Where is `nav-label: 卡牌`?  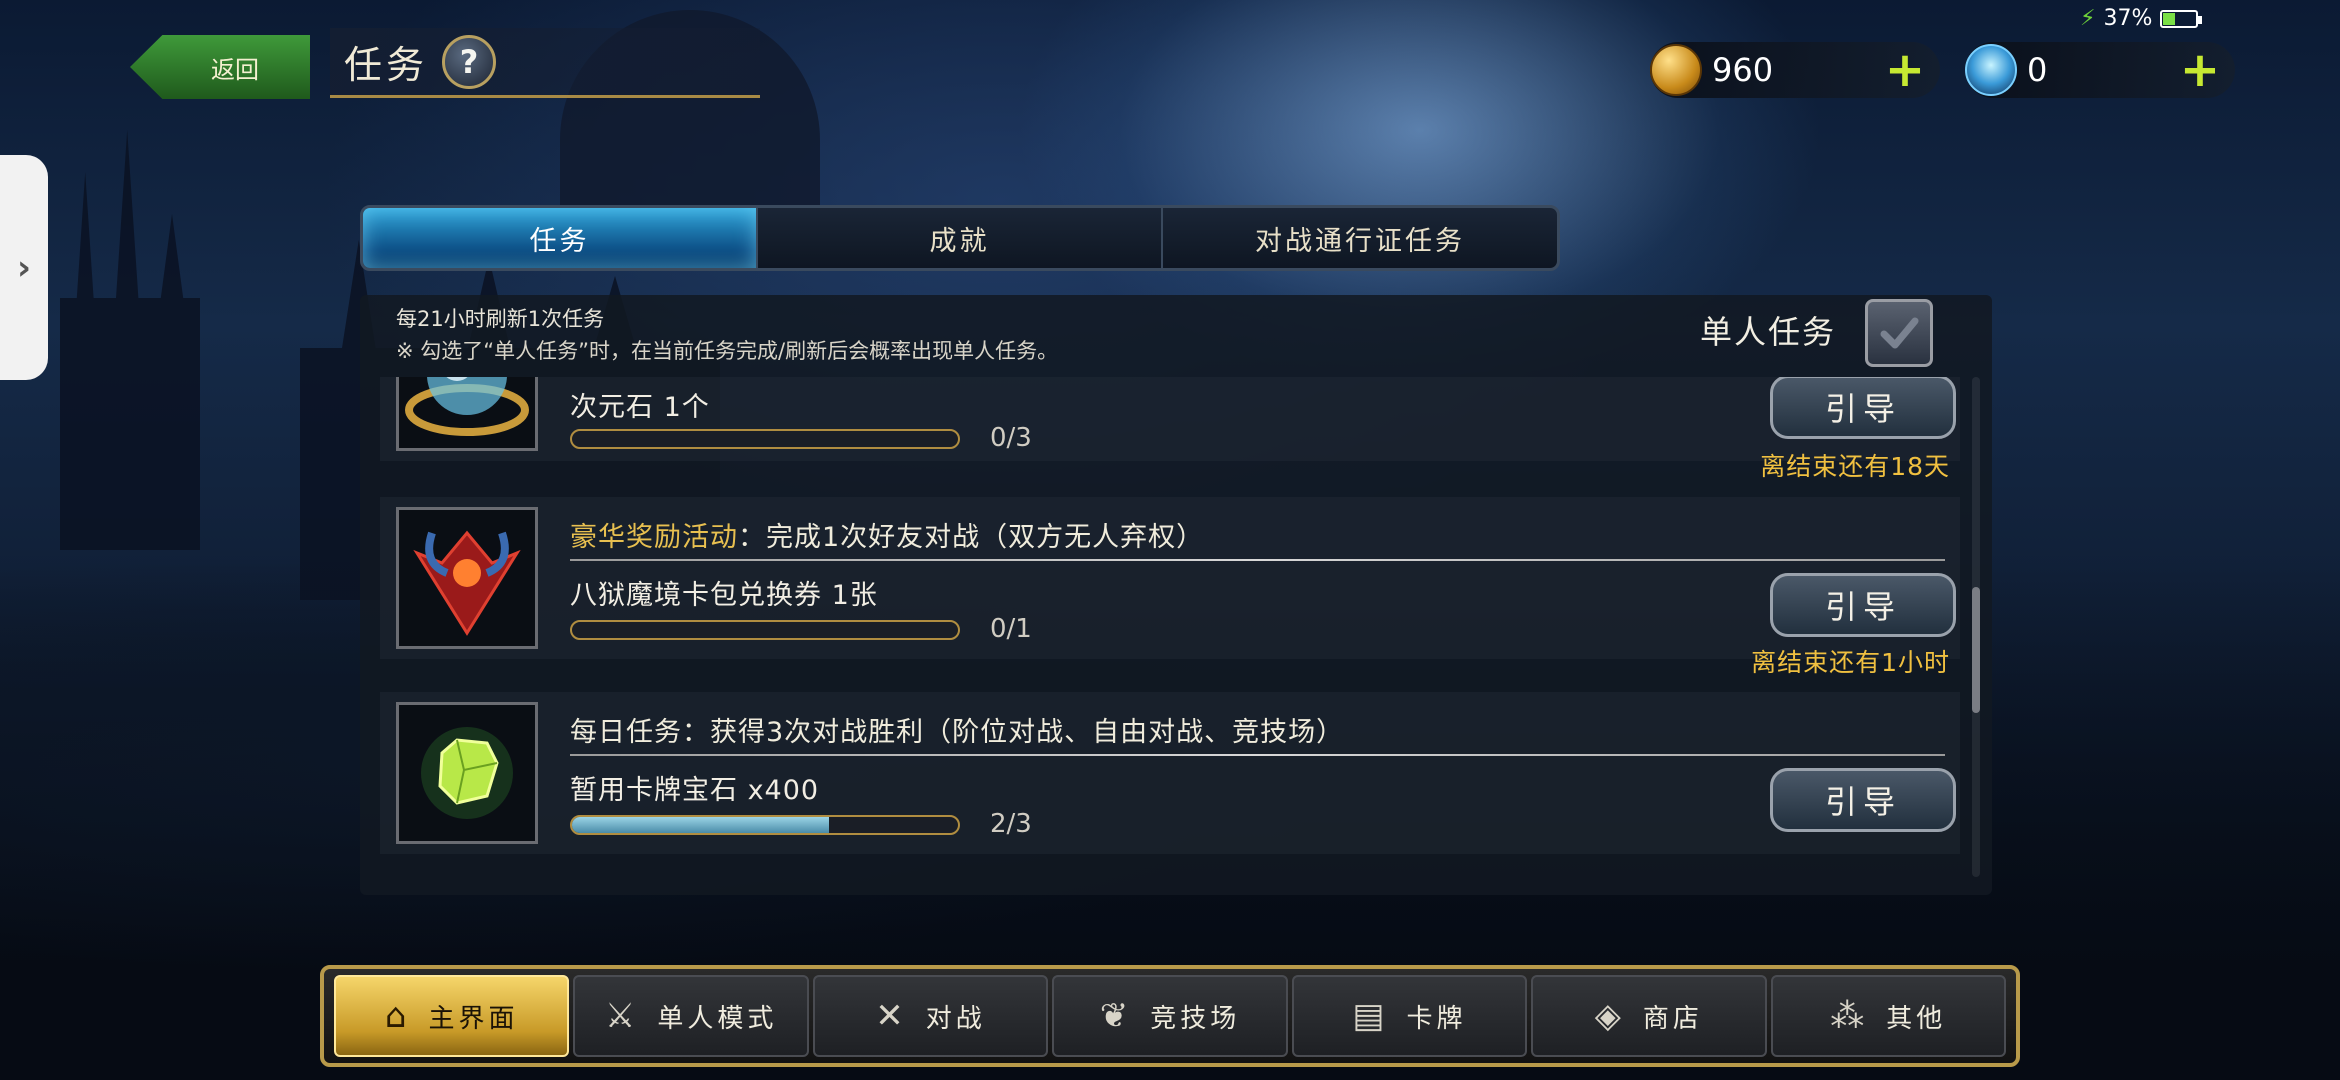 nav-label: 卡牌 is located at coordinates (1436, 1018).